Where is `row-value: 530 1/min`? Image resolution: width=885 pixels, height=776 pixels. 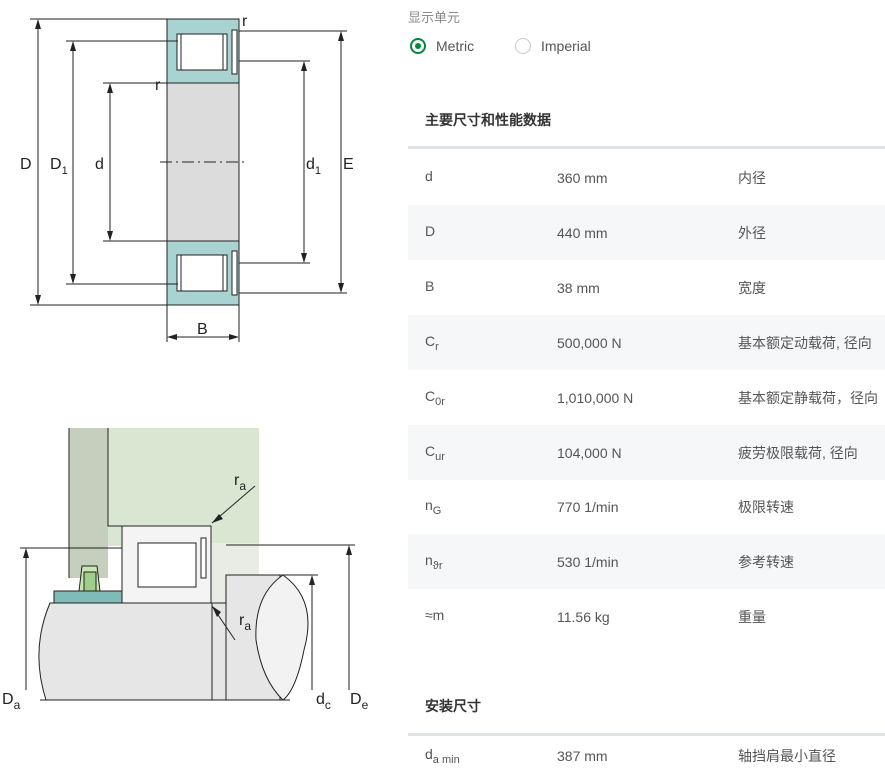
row-value: 530 1/min is located at coordinates (588, 561).